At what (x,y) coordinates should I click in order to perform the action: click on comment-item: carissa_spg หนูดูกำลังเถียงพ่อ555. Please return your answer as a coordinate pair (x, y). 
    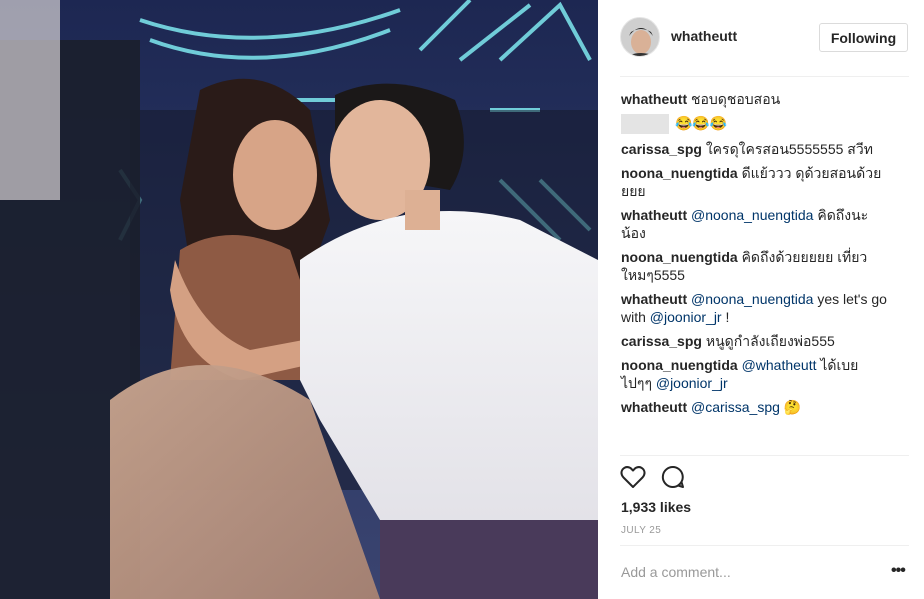
    Looking at the image, I should click on (756, 341).